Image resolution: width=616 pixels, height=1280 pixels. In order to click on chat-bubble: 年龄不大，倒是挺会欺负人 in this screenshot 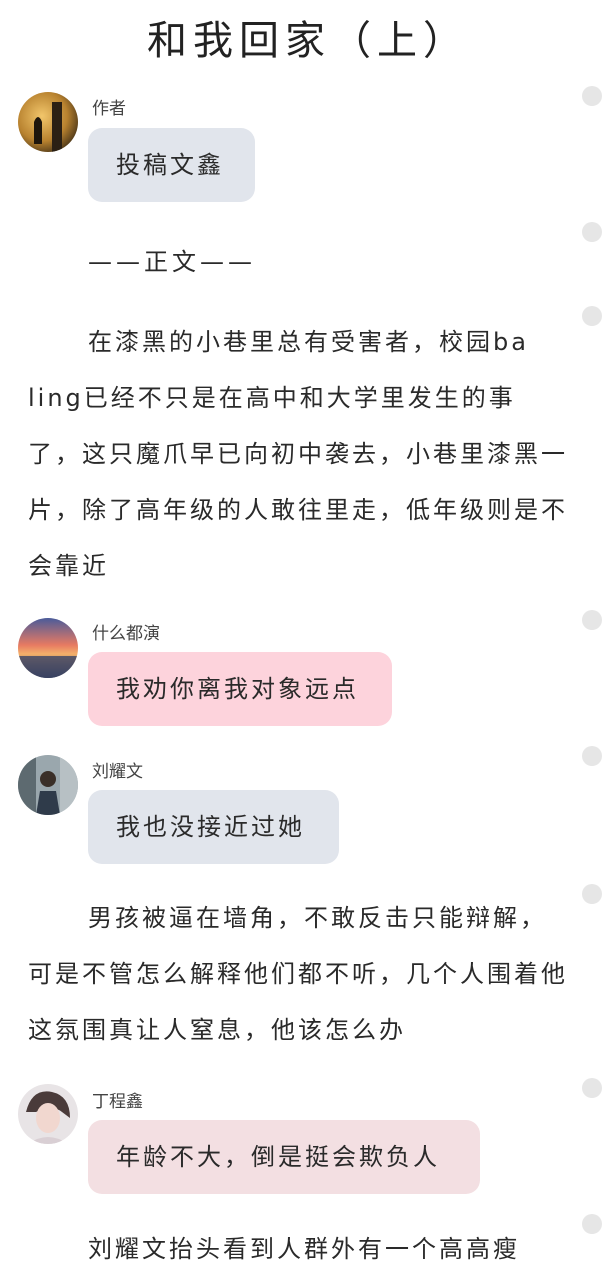, I will do `click(284, 1157)`.